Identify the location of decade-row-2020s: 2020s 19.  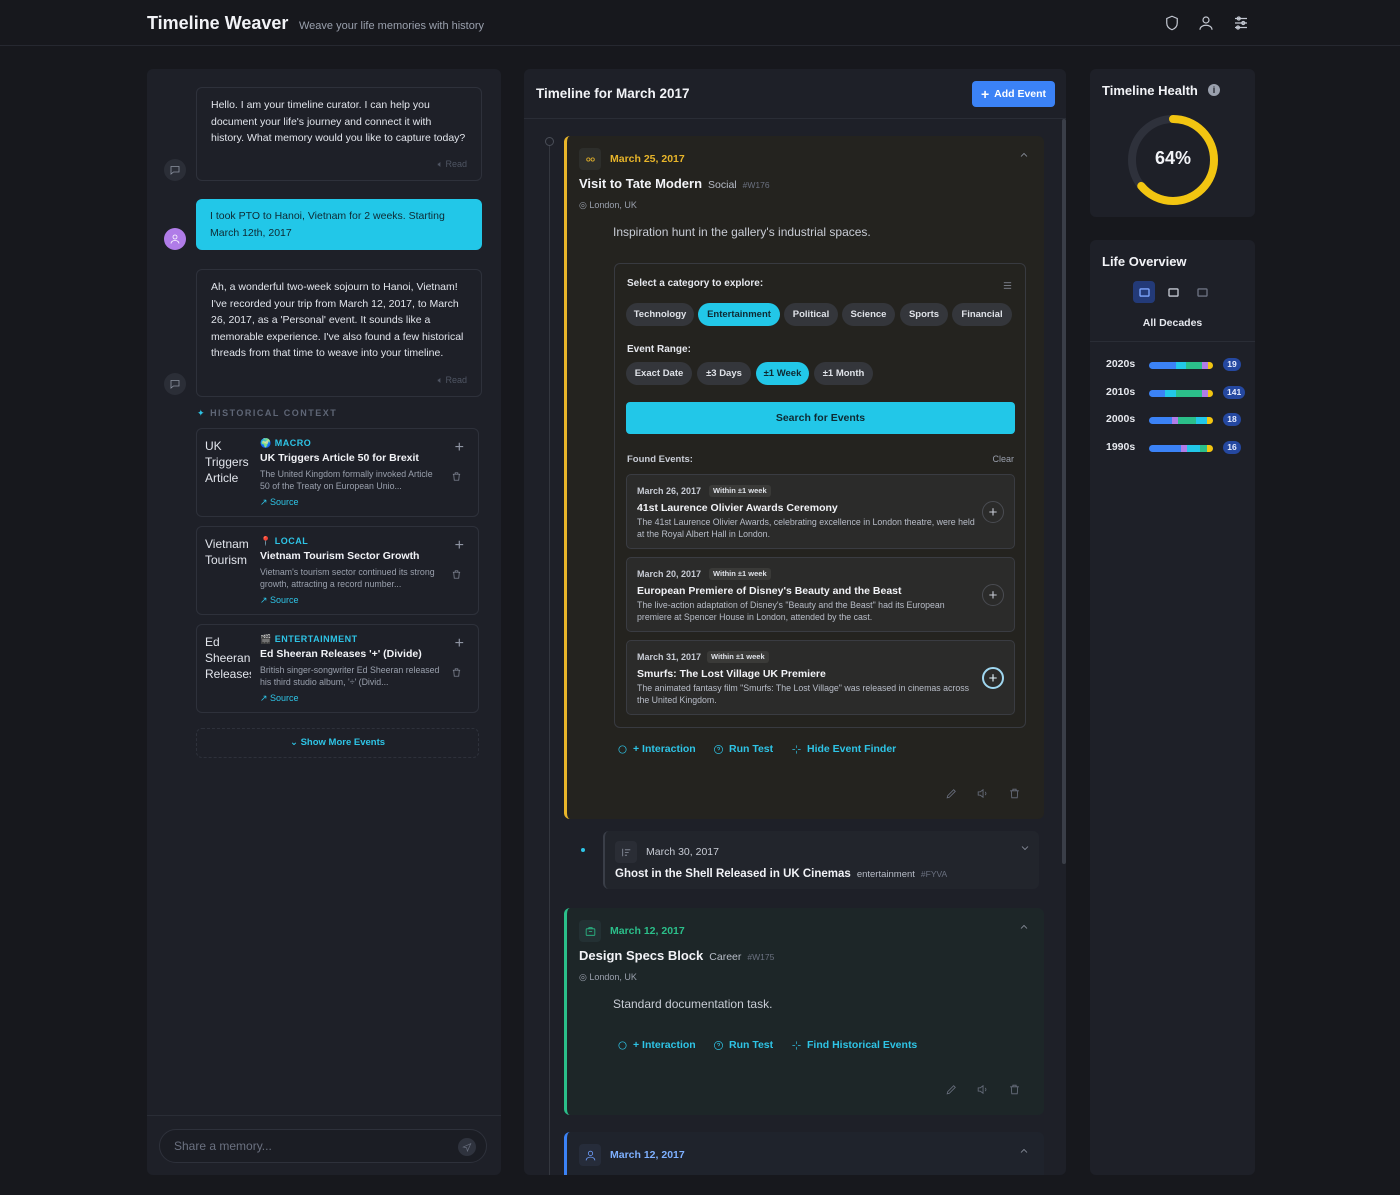
(1176, 365).